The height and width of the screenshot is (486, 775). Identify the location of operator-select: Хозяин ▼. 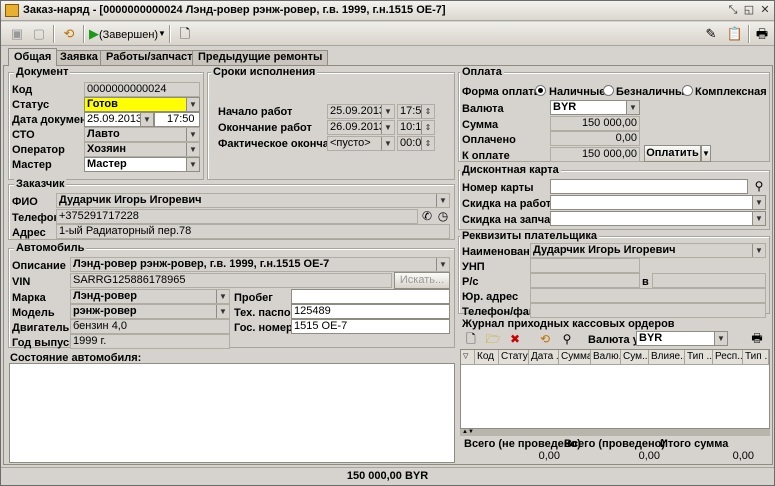
(142, 149).